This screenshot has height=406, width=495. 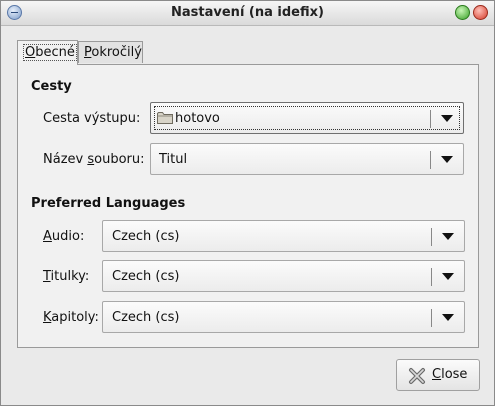 What do you see at coordinates (173, 159) in the screenshot?
I see `filename-value: Titul` at bounding box center [173, 159].